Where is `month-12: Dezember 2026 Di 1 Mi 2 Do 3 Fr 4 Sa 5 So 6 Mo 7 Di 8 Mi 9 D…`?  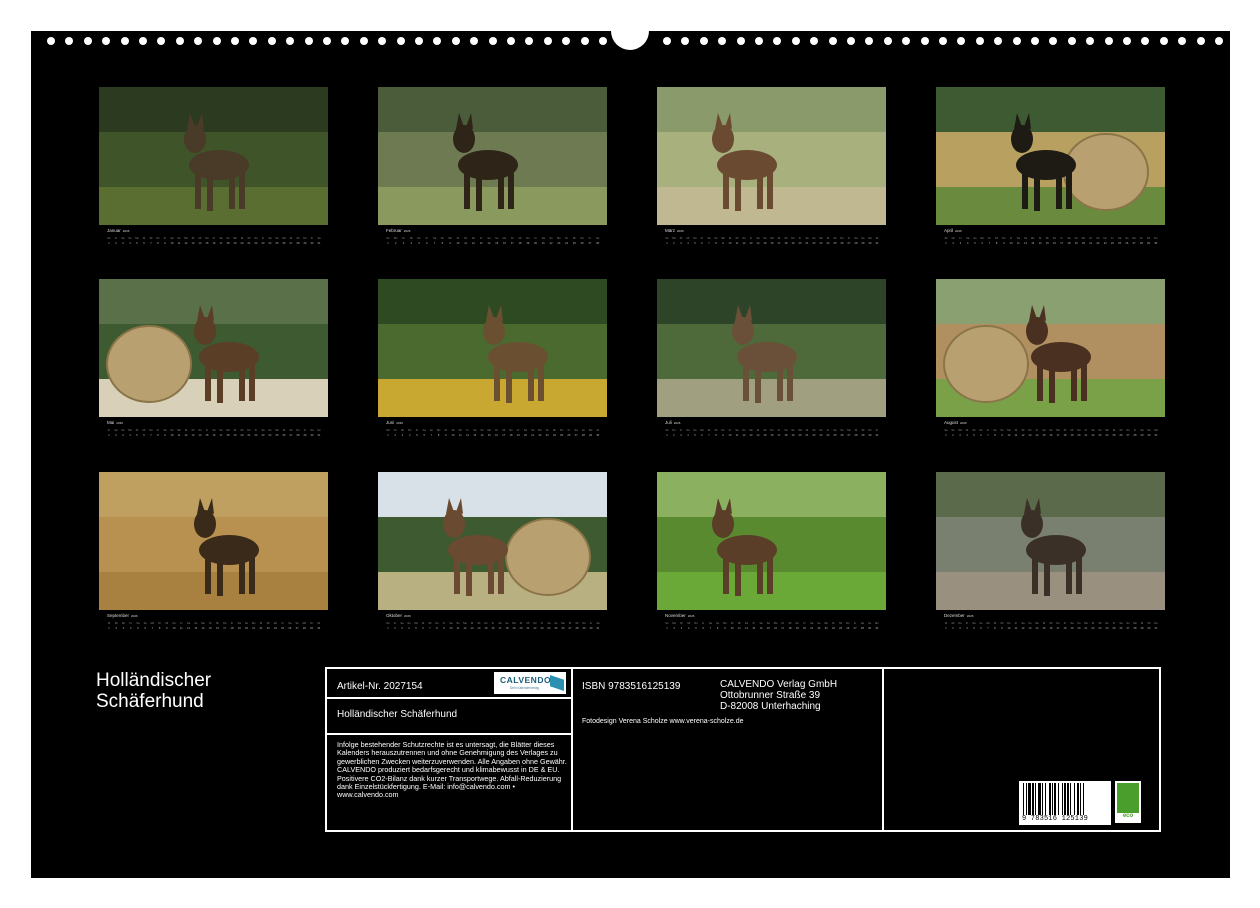
month-12: Dezember 2026 Di 1 Mi 2 Do 3 Fr 4 Sa 5 So 6 Mo 7 Di 8 Mi 9 D… is located at coordinates (1050, 557).